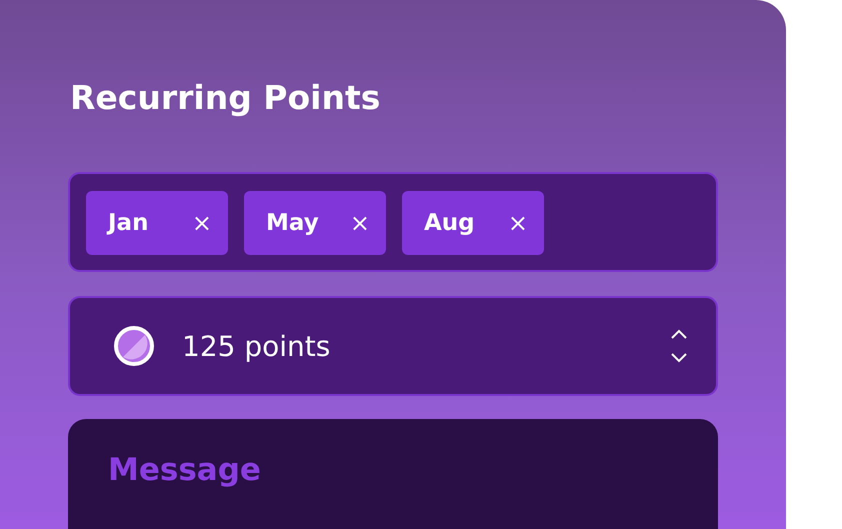 Image resolution: width=842 pixels, height=529 pixels. Describe the element at coordinates (449, 223) in the screenshot. I see `tag-label: Aug` at that location.